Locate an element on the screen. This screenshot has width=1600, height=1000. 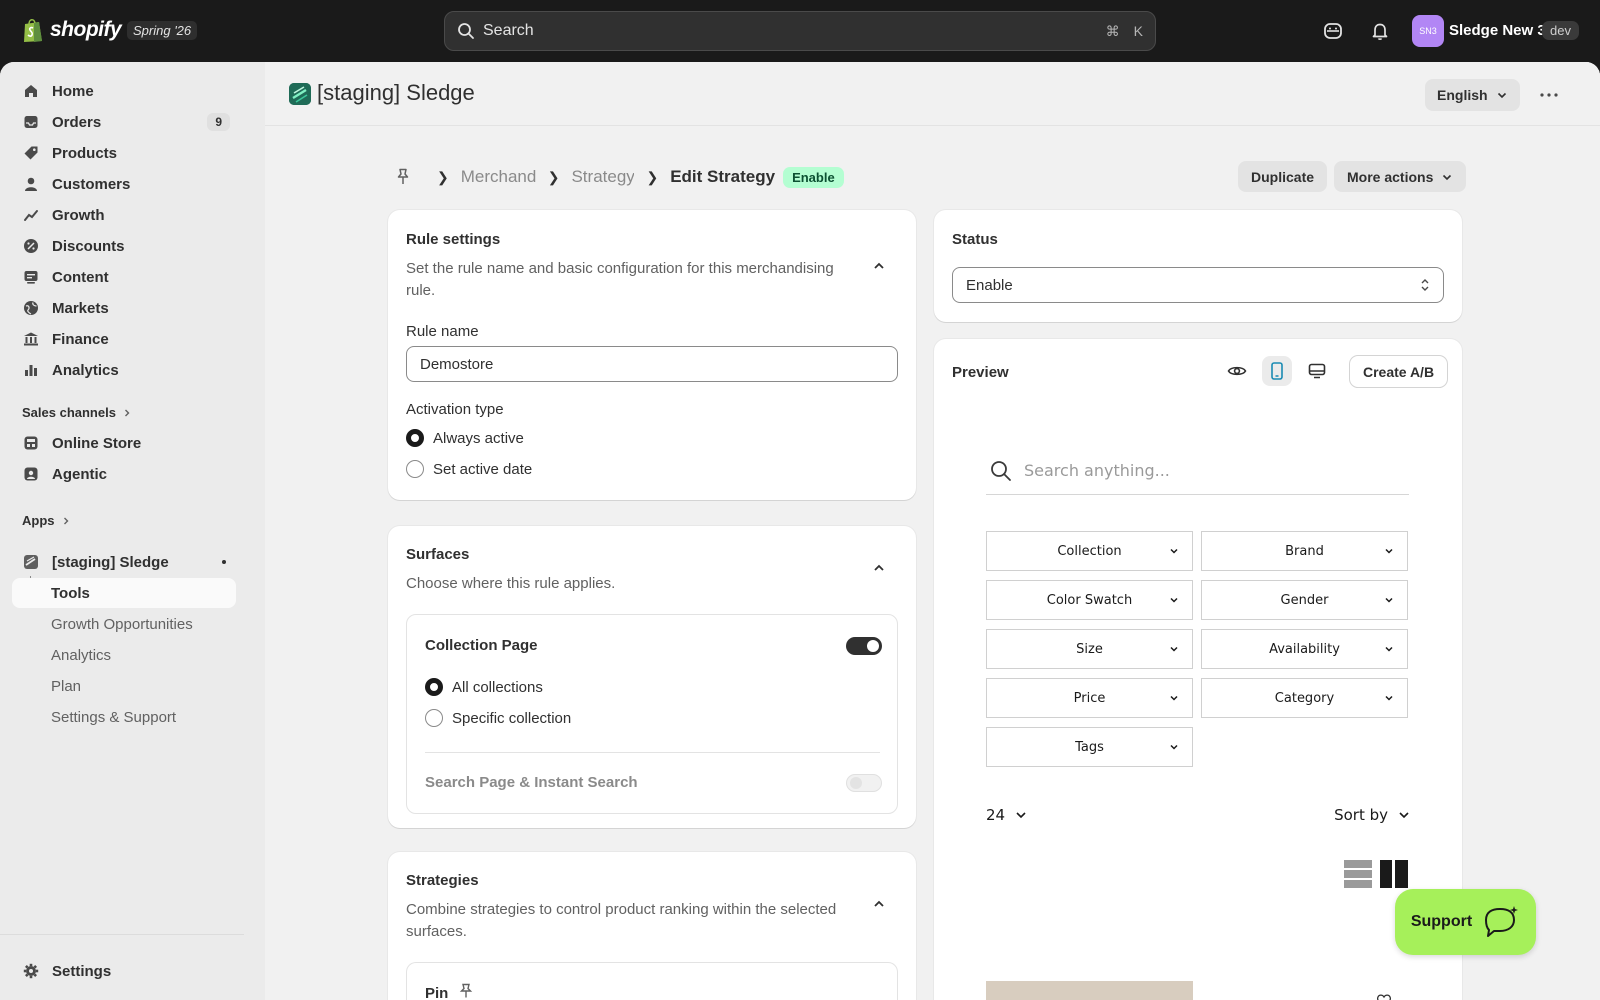
card-title: Status is located at coordinates (975, 239).